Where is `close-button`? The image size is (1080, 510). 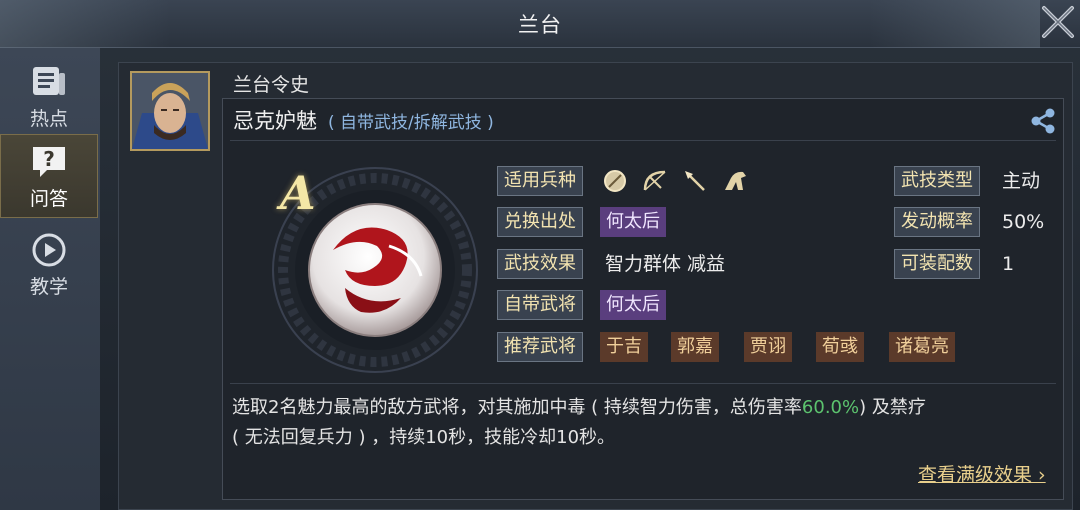
close-button is located at coordinates (1058, 22).